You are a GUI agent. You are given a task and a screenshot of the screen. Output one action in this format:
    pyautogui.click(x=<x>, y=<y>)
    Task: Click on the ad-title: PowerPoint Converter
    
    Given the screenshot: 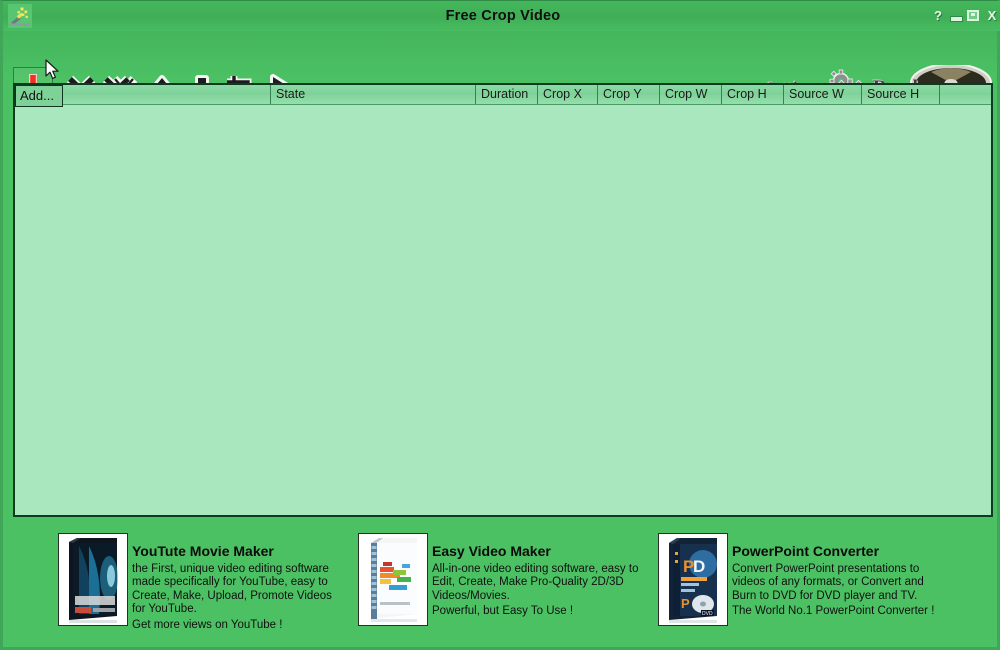 What is the action you would take?
    pyautogui.click(x=806, y=551)
    